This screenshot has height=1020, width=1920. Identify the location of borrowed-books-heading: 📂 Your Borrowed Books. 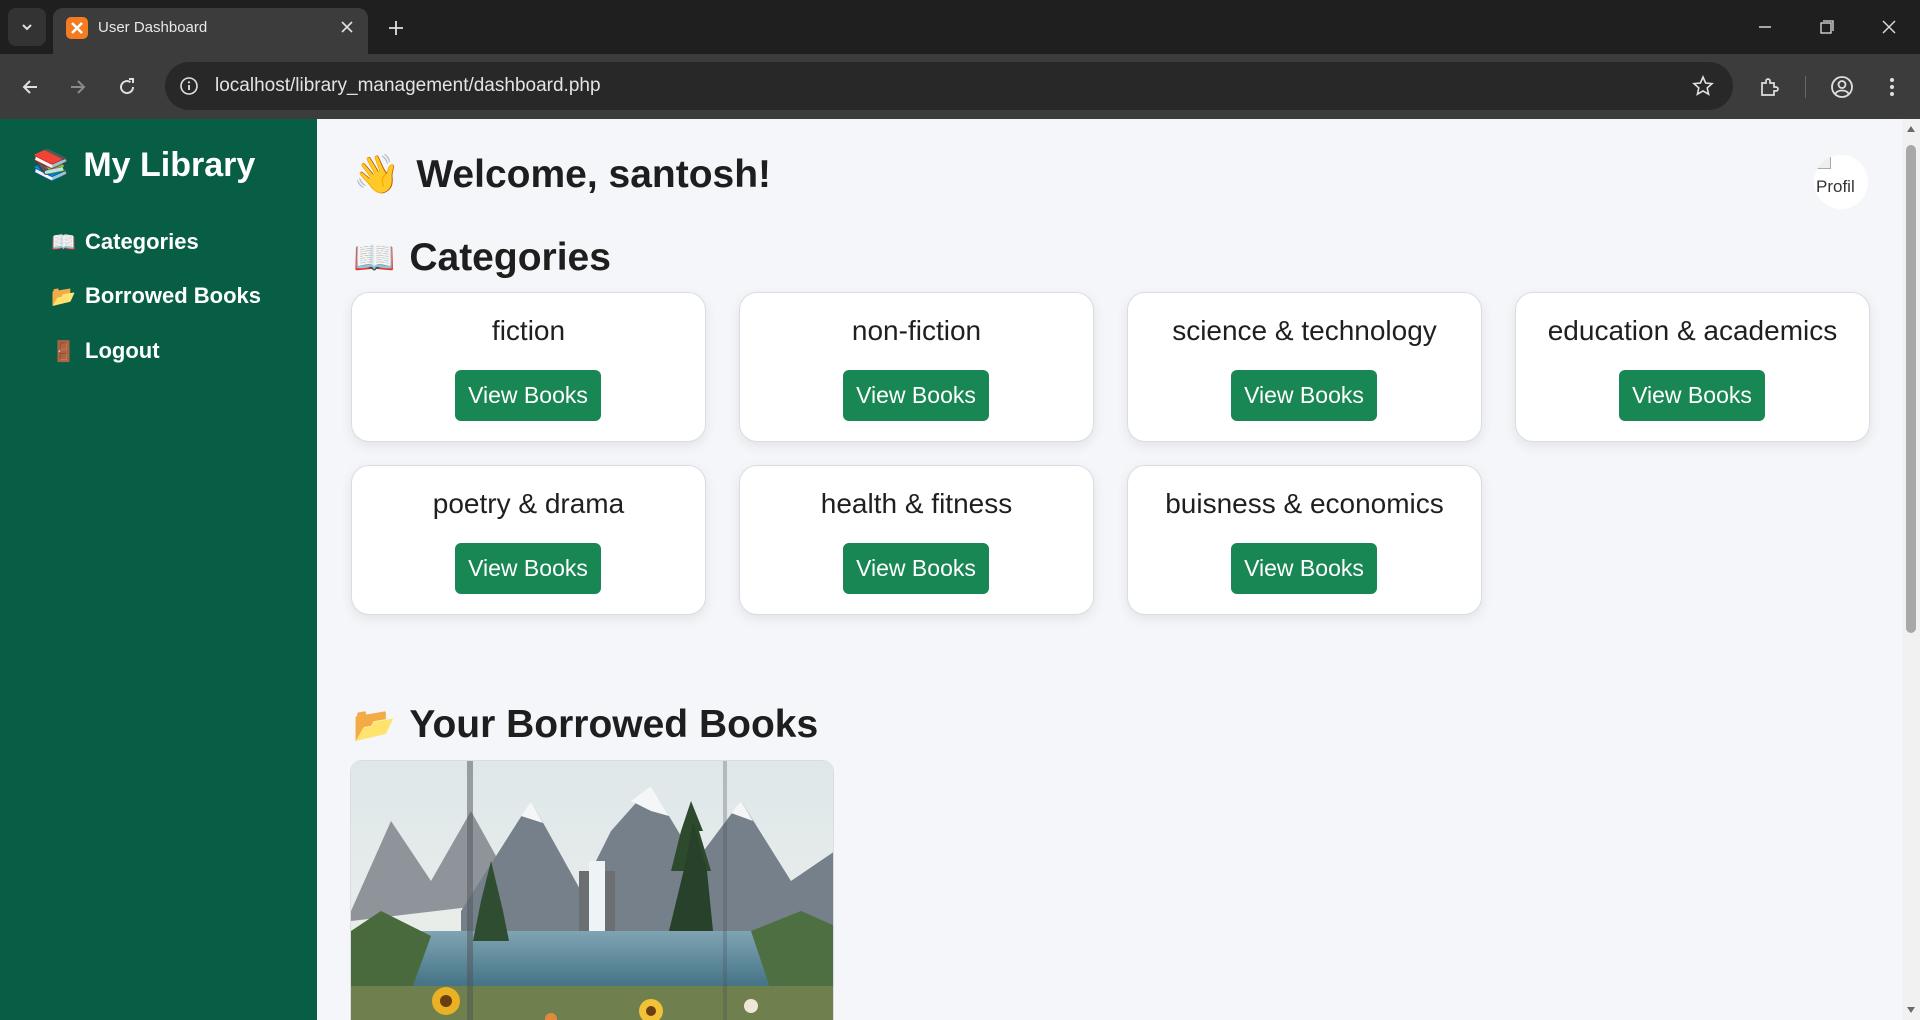
(585, 725).